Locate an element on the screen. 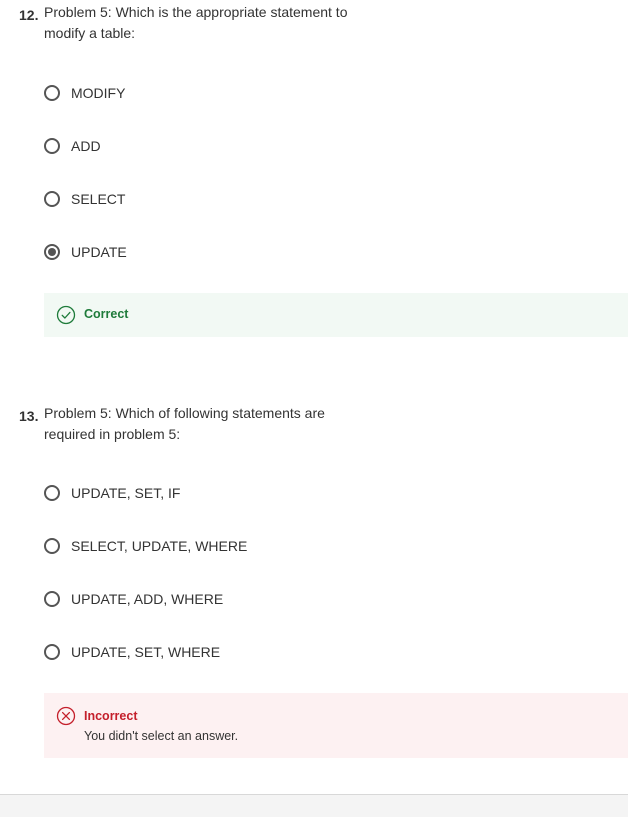 This screenshot has height=817, width=628. feedback-incorrect: Incorrect You didn't select an answer. is located at coordinates (336, 725).